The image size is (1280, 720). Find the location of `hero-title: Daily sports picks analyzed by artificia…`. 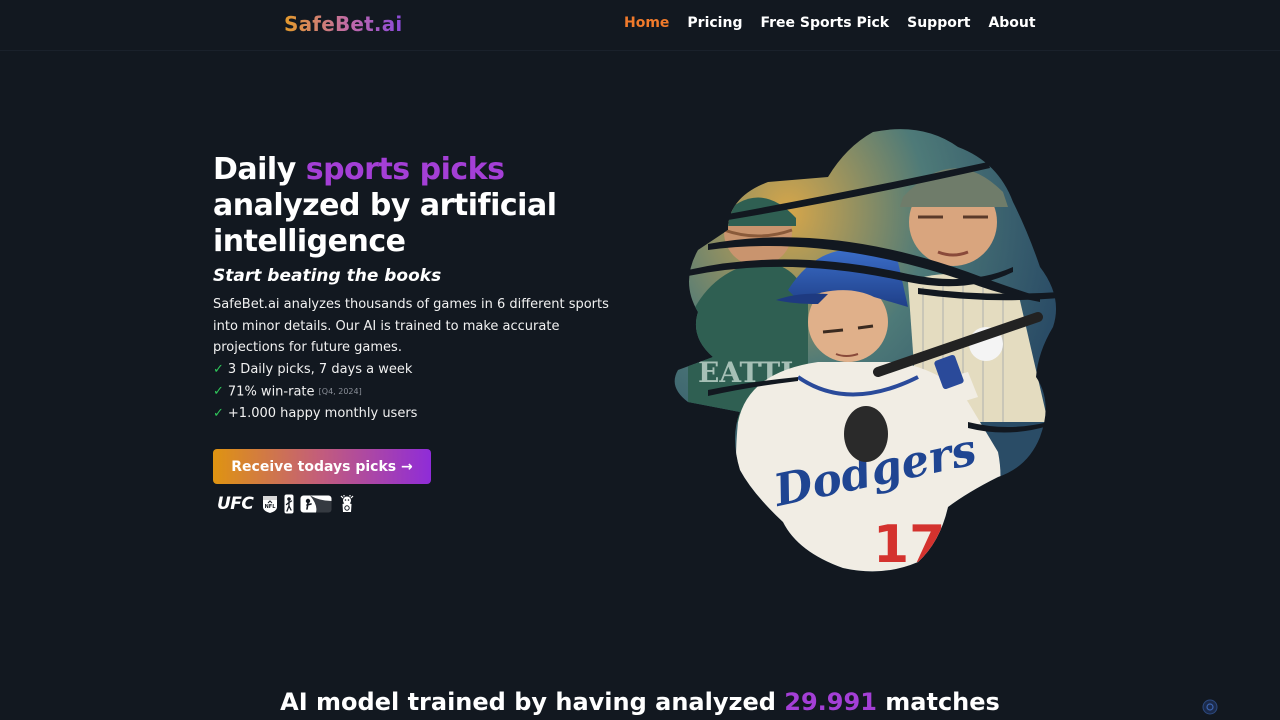

hero-title: Daily sports picks analyzed by artificia… is located at coordinates (423, 206).